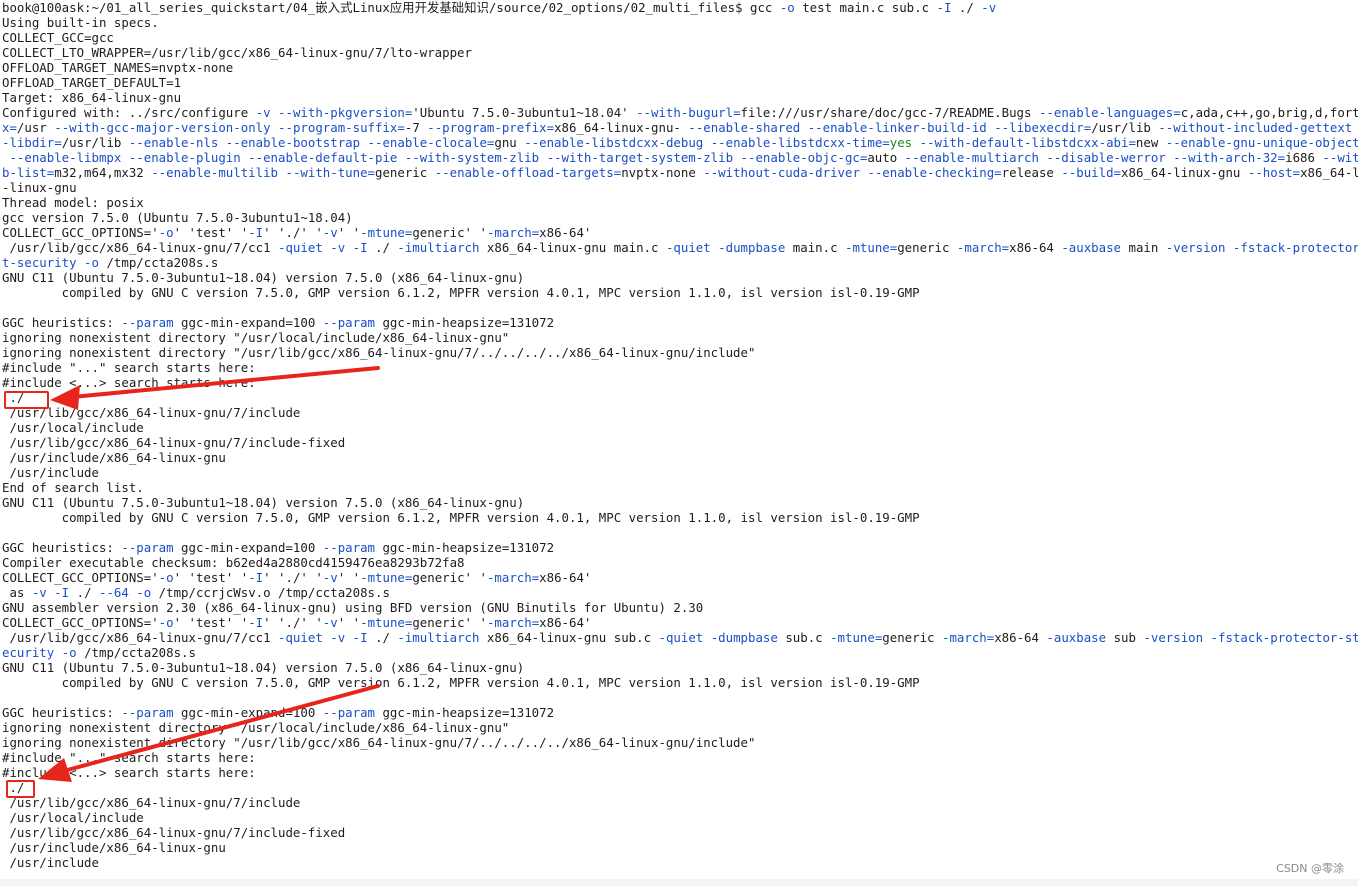 Image resolution: width=1358 pixels, height=886 pixels. What do you see at coordinates (50, 592) in the screenshot?
I see `option-flag: -v -I` at bounding box center [50, 592].